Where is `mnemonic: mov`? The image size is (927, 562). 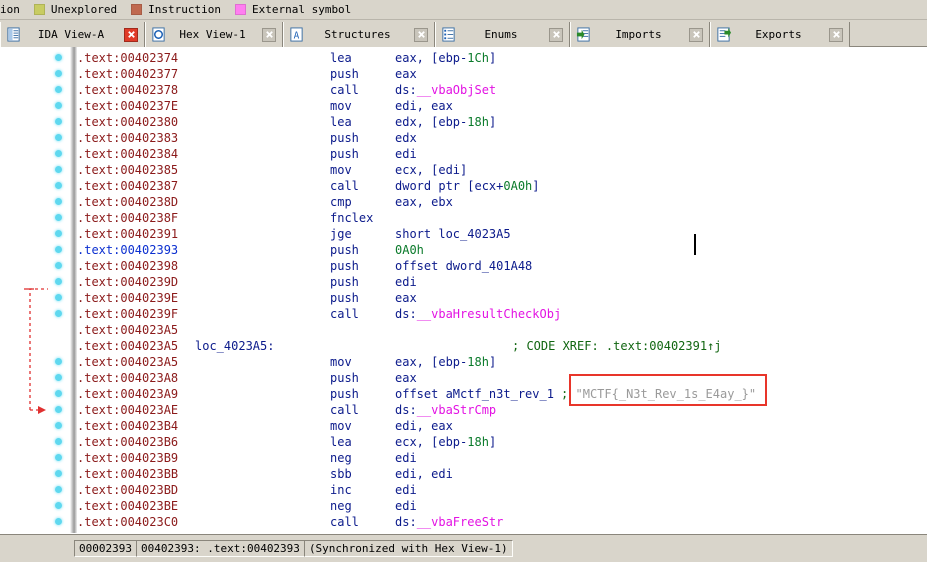
mnemonic: mov is located at coordinates (341, 170).